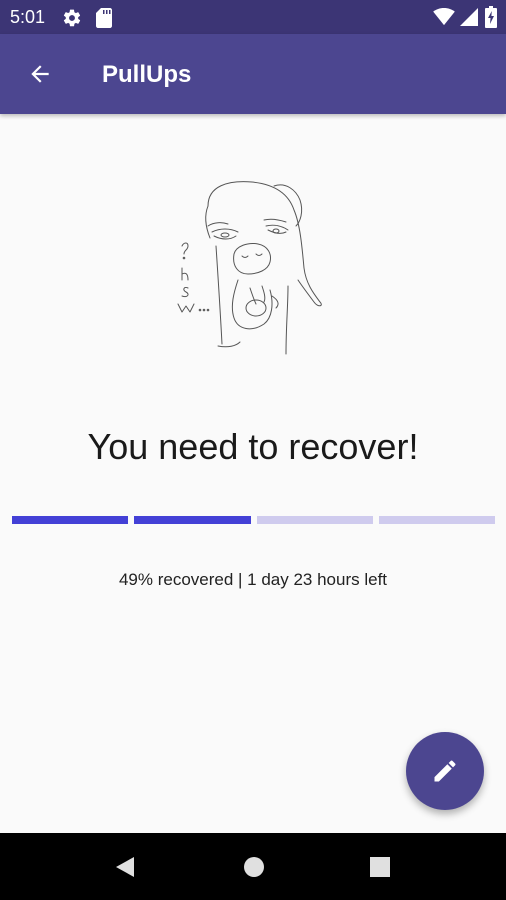 This screenshot has width=506, height=900. I want to click on sd-card-icon, so click(104, 18).